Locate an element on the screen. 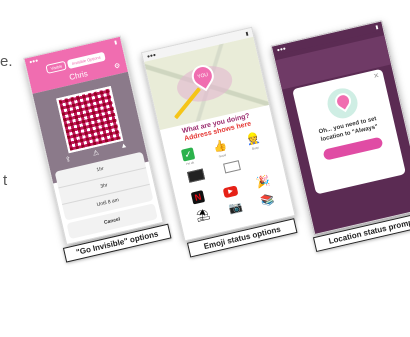 This screenshot has width=410, height=337. worker-icon: 👷 is located at coordinates (253, 139).